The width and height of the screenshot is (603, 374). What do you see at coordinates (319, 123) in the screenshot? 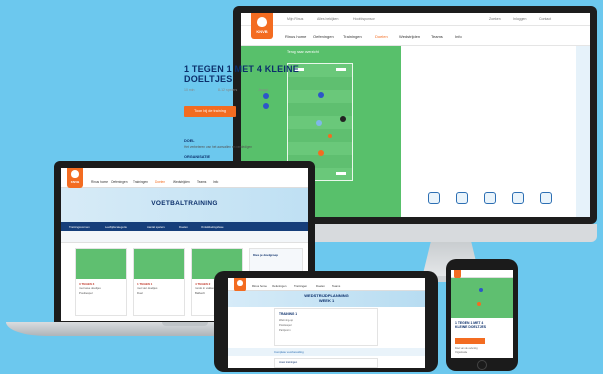
I see `player-lightblue-icon` at bounding box center [319, 123].